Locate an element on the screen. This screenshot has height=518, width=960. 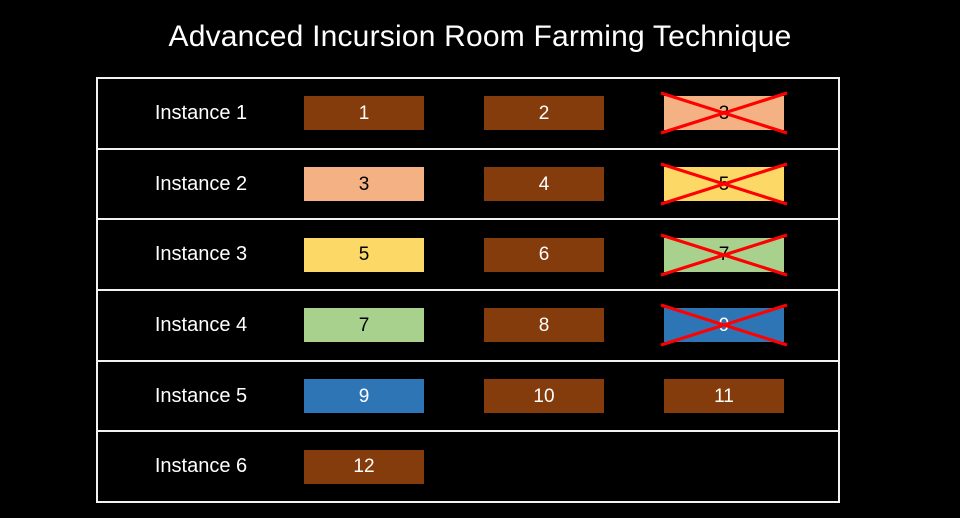
room-box: 8 is located at coordinates (544, 325).